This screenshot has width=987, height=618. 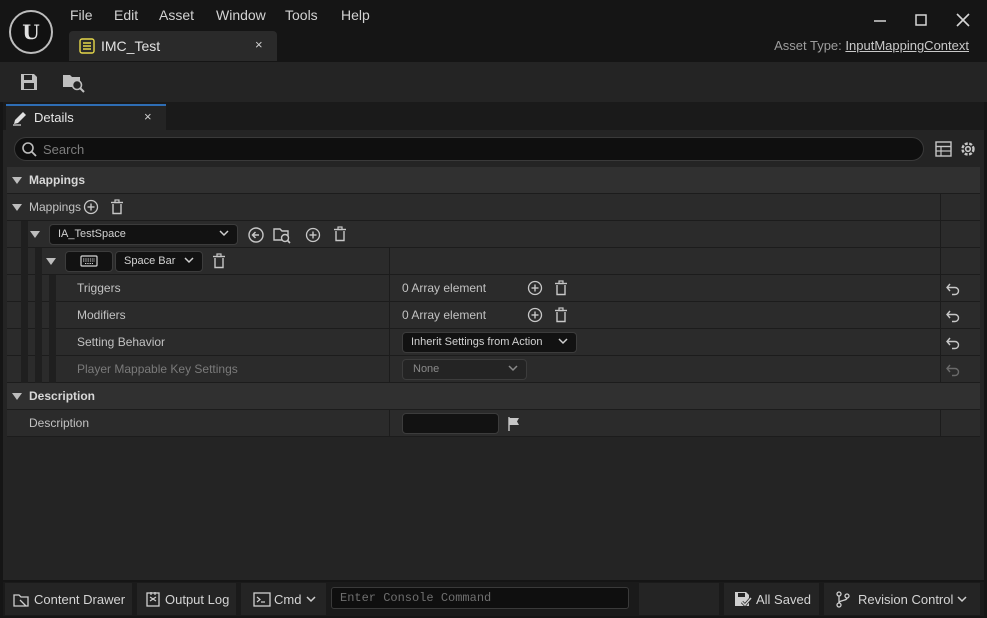 I want to click on player-mappable-row: Player Mappable Key Settings None, so click(x=493, y=369).